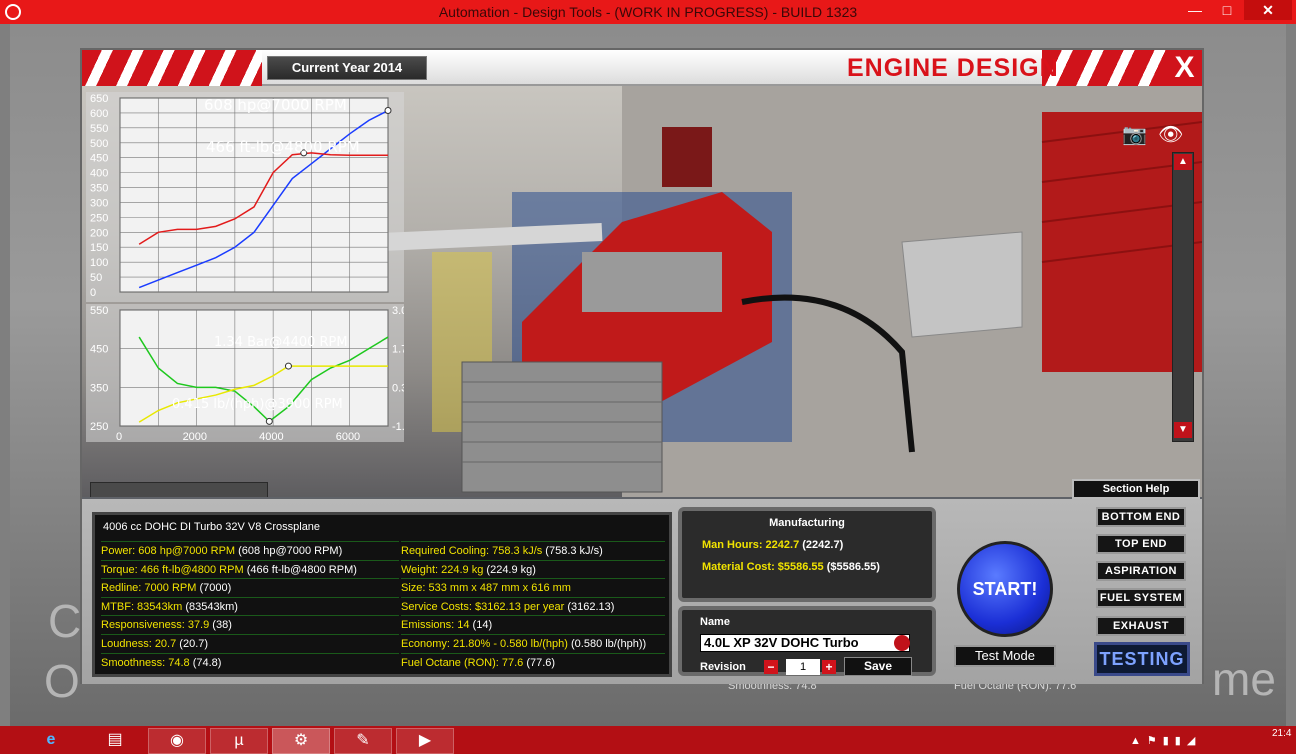 The height and width of the screenshot is (754, 1296). What do you see at coordinates (425, 741) in the screenshot?
I see `media-player-icon: ▶` at bounding box center [425, 741].